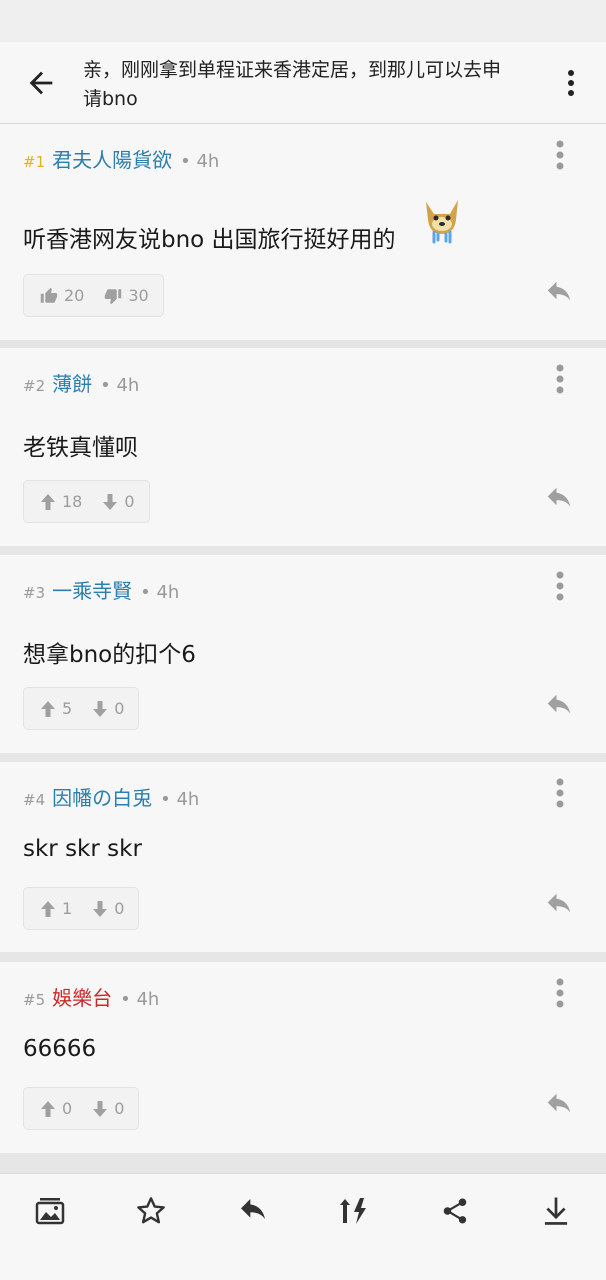  What do you see at coordinates (303, 21) in the screenshot?
I see `status-bar` at bounding box center [303, 21].